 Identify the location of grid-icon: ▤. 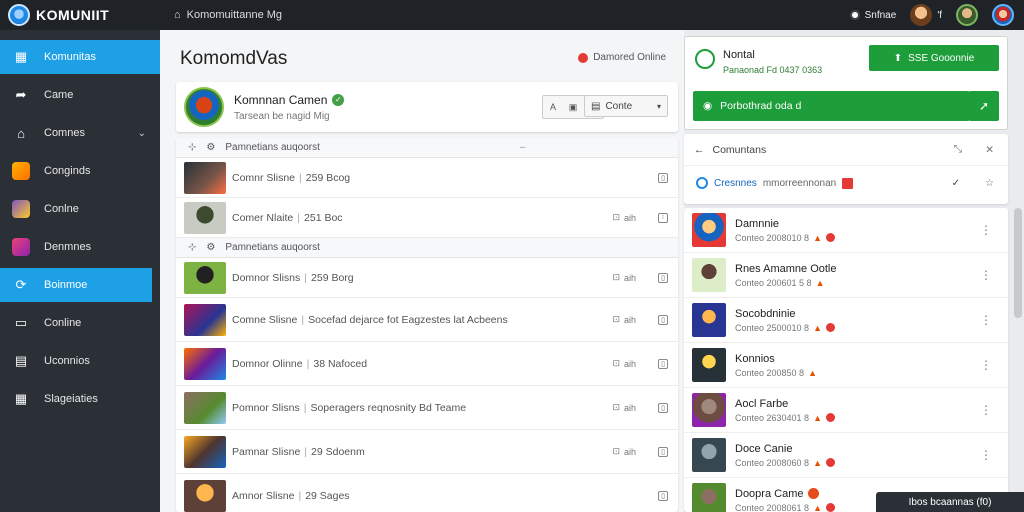
(21, 360).